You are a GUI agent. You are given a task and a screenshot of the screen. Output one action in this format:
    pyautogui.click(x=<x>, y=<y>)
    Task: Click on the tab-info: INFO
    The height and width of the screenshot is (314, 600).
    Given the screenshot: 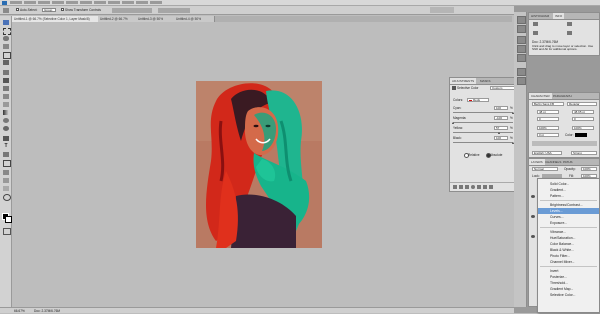 What is the action you would take?
    pyautogui.click(x=559, y=16)
    